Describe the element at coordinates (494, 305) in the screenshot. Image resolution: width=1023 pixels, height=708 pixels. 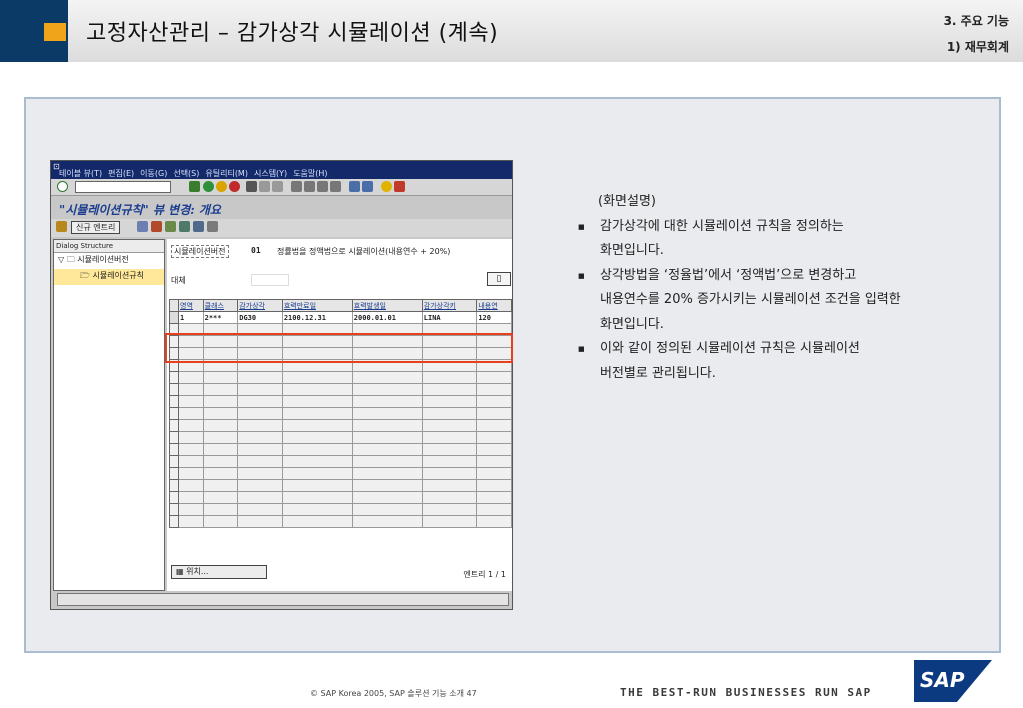
I see `column-header: 내용연` at that location.